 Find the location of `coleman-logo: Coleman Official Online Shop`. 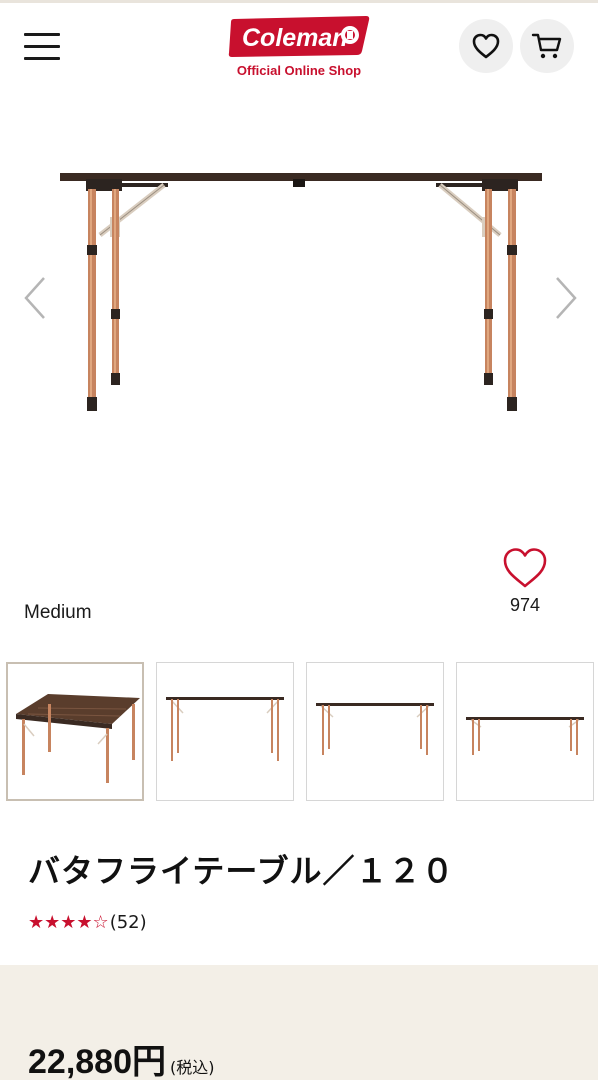

coleman-logo: Coleman Official Online Shop is located at coordinates (299, 49).